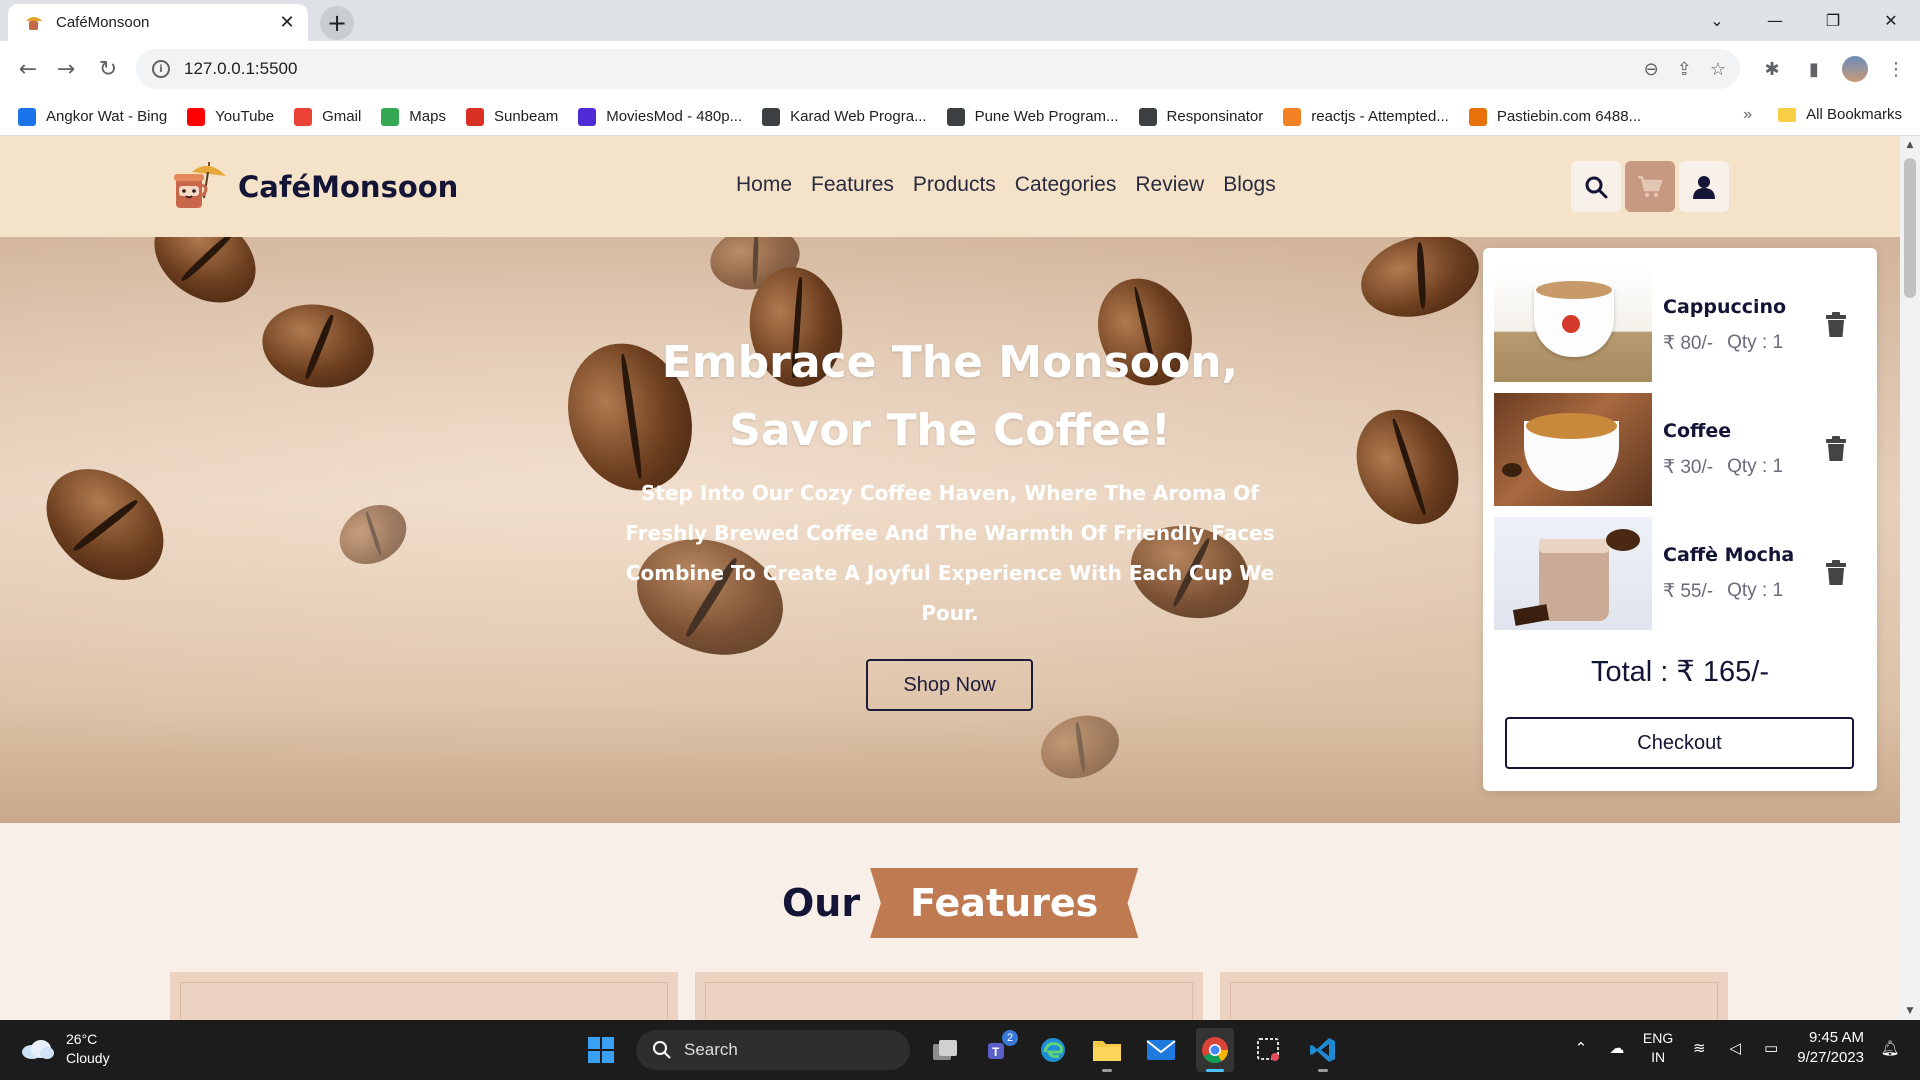 The image size is (1920, 1080). I want to click on close-tab-icon: ✕, so click(287, 22).